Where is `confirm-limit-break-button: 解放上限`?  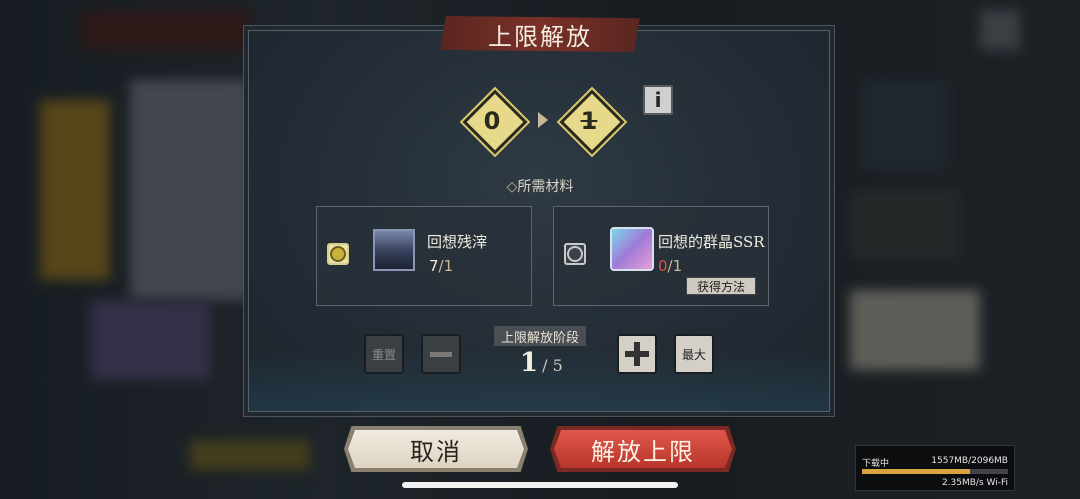
confirm-limit-break-button: 解放上限 is located at coordinates (643, 449).